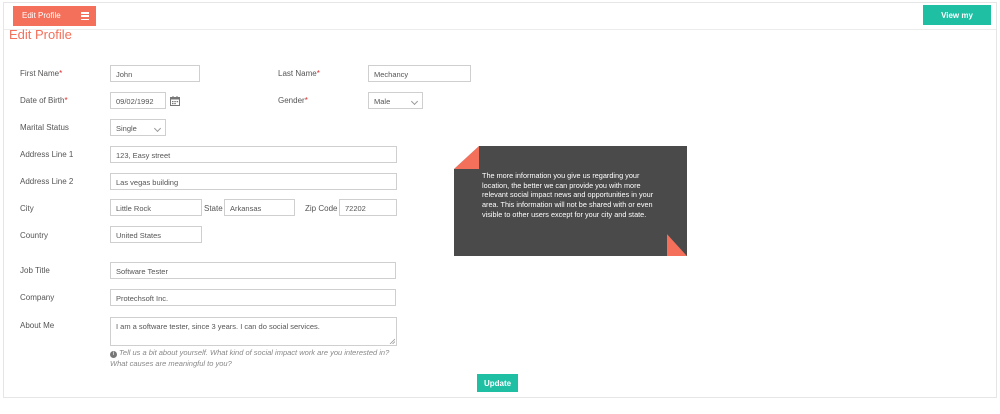  What do you see at coordinates (321, 208) in the screenshot?
I see `zip-code-label: Zip Code` at bounding box center [321, 208].